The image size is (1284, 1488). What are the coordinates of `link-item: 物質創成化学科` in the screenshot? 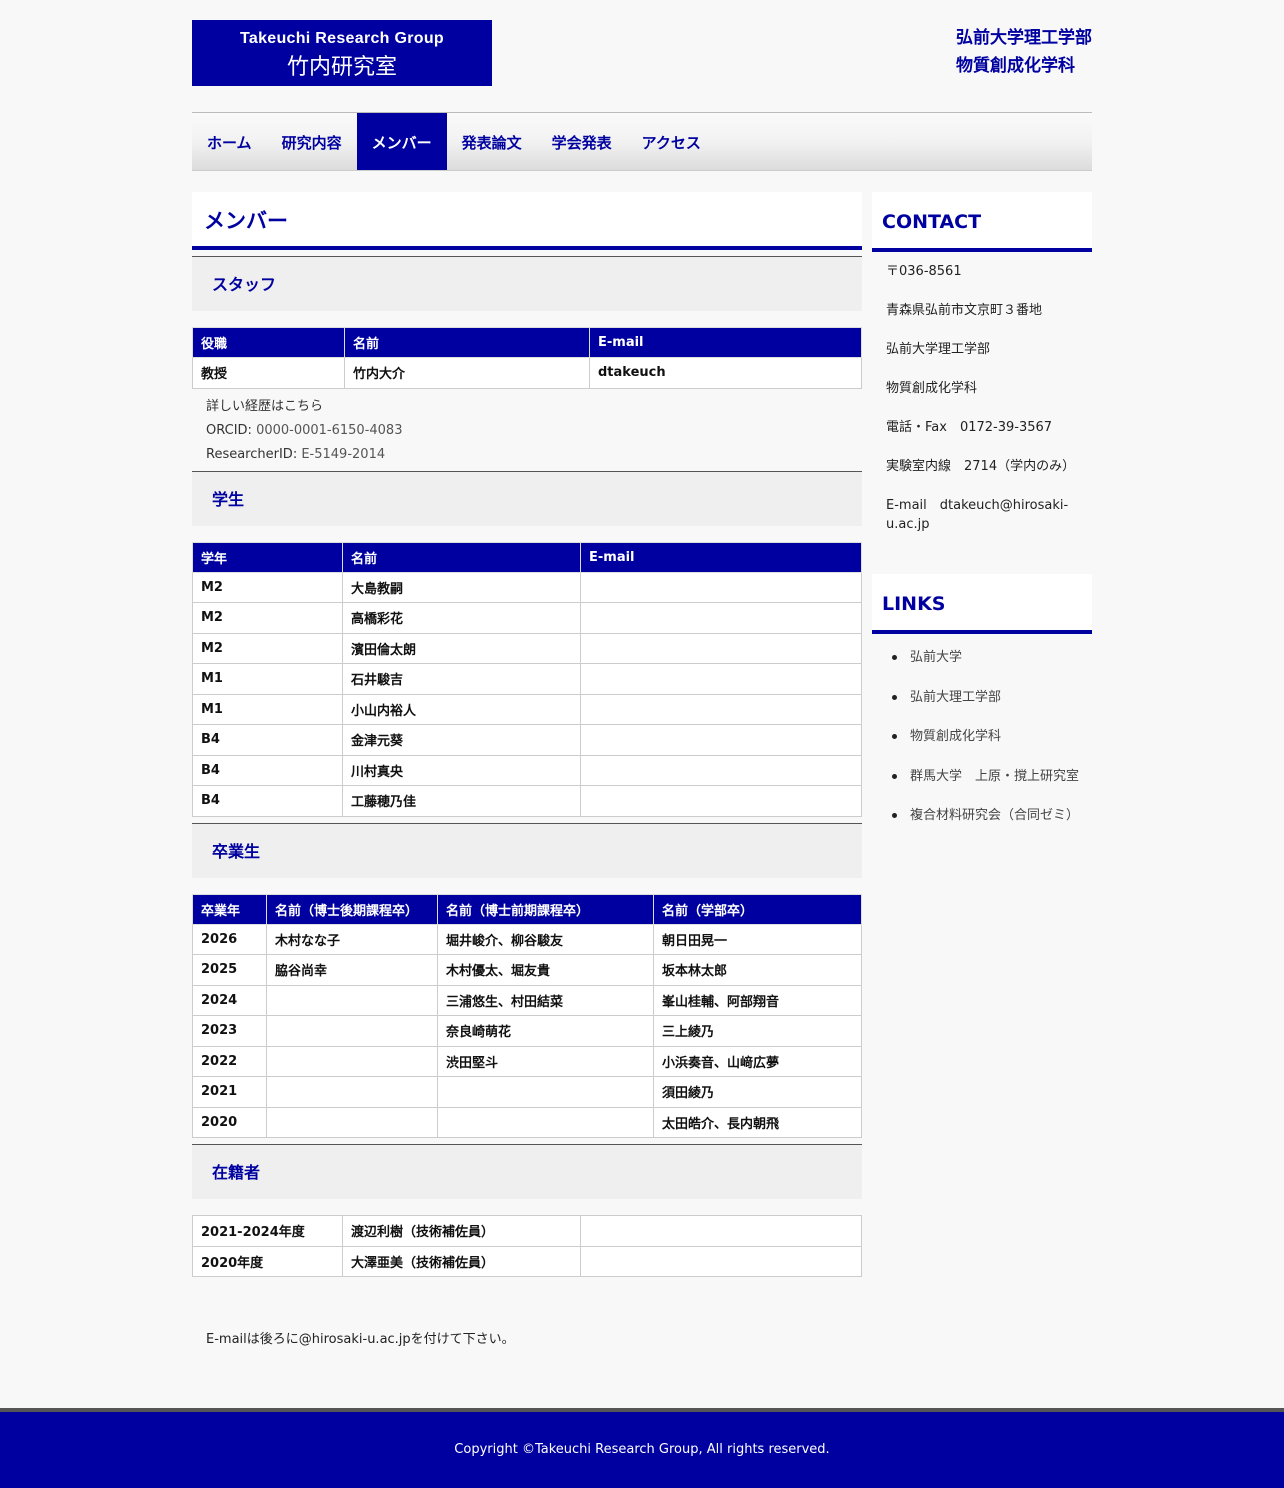 It's located at (991, 736).